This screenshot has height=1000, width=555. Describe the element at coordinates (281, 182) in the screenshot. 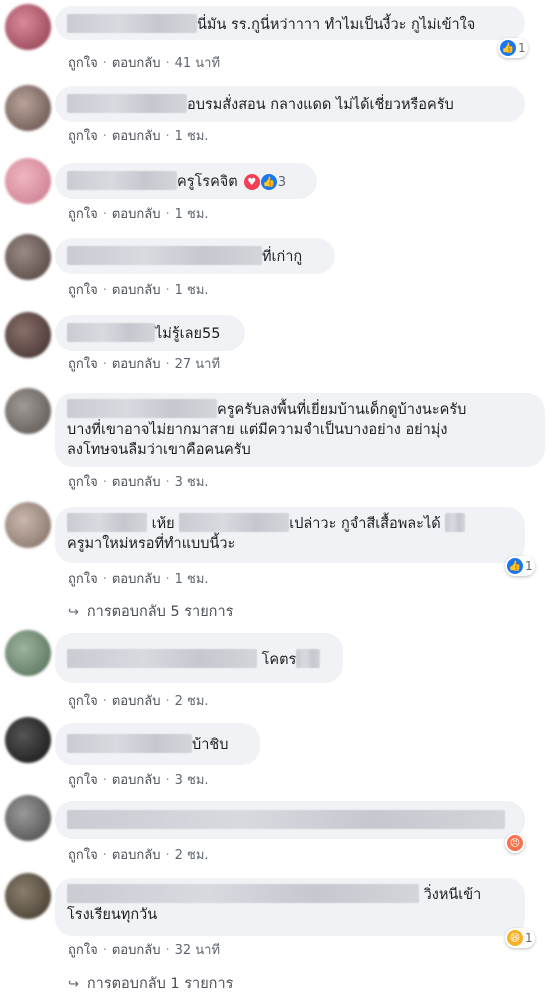

I see `reaction-count: 3` at that location.